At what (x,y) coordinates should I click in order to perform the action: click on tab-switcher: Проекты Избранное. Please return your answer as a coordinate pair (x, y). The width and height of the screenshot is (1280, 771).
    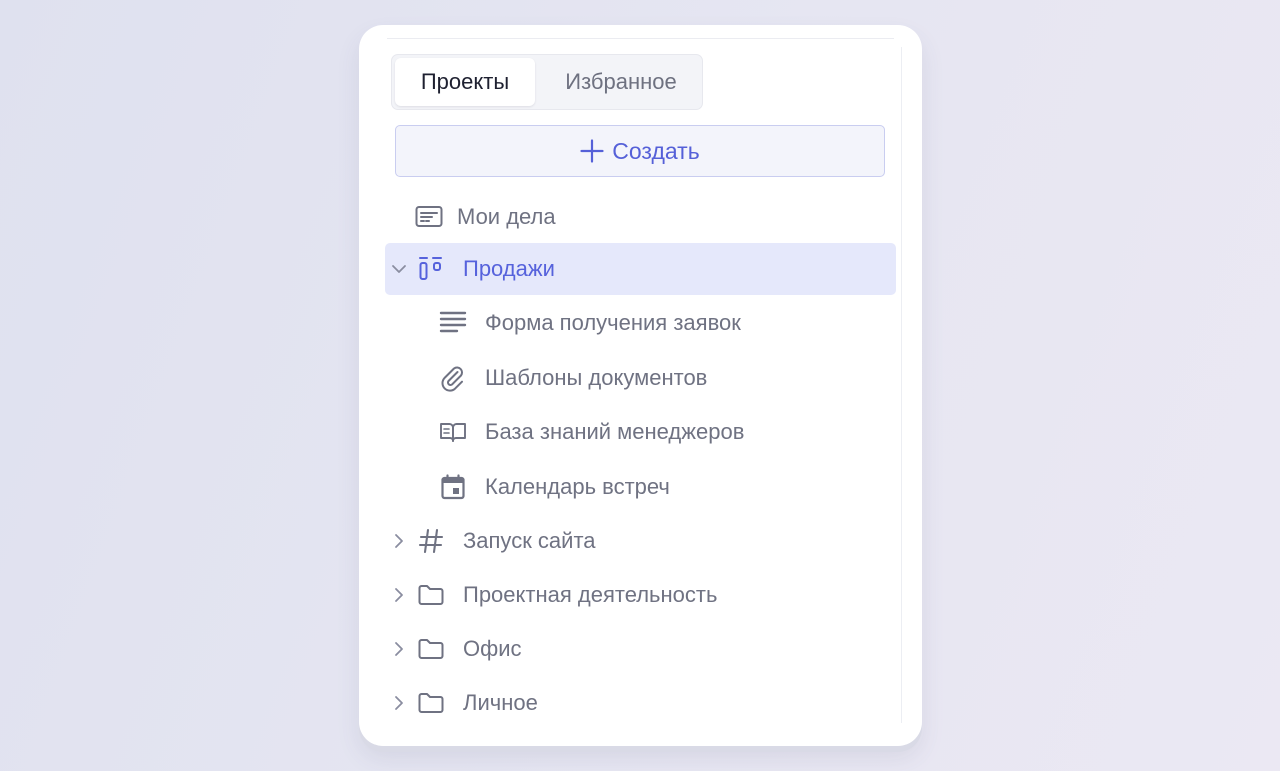
    Looking at the image, I should click on (547, 82).